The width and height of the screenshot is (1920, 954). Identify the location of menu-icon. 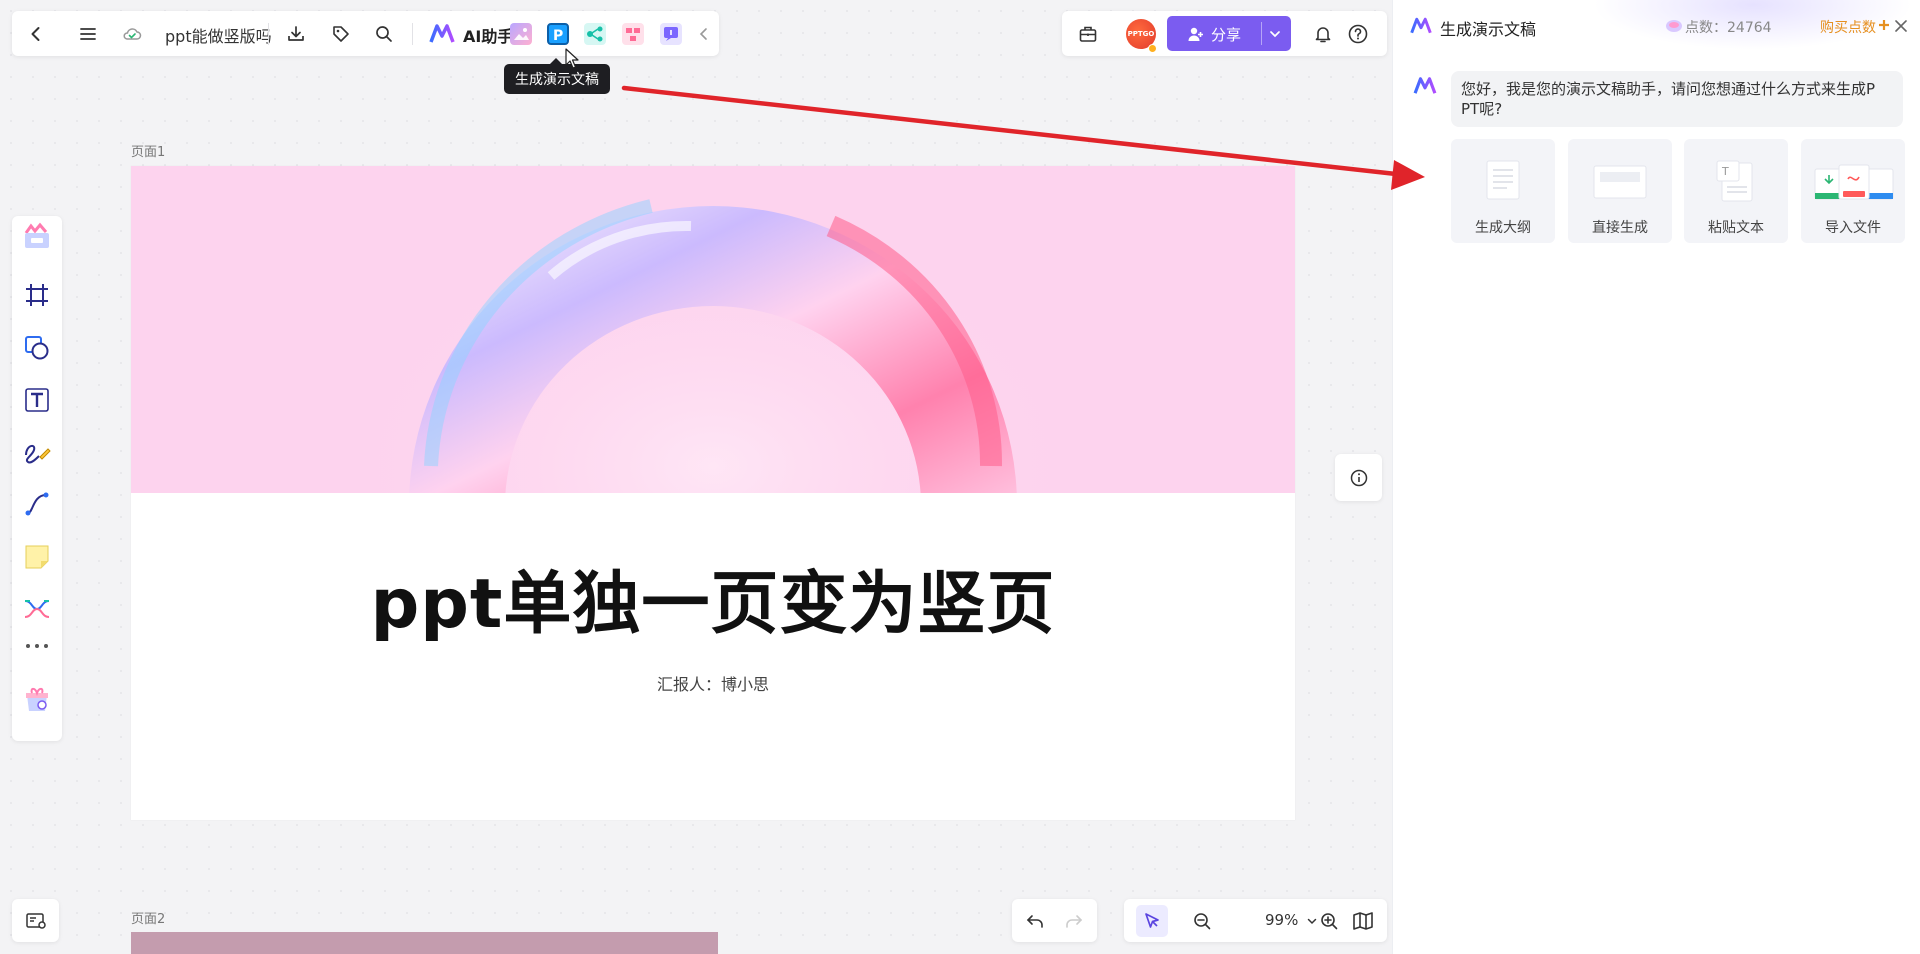
(88, 34).